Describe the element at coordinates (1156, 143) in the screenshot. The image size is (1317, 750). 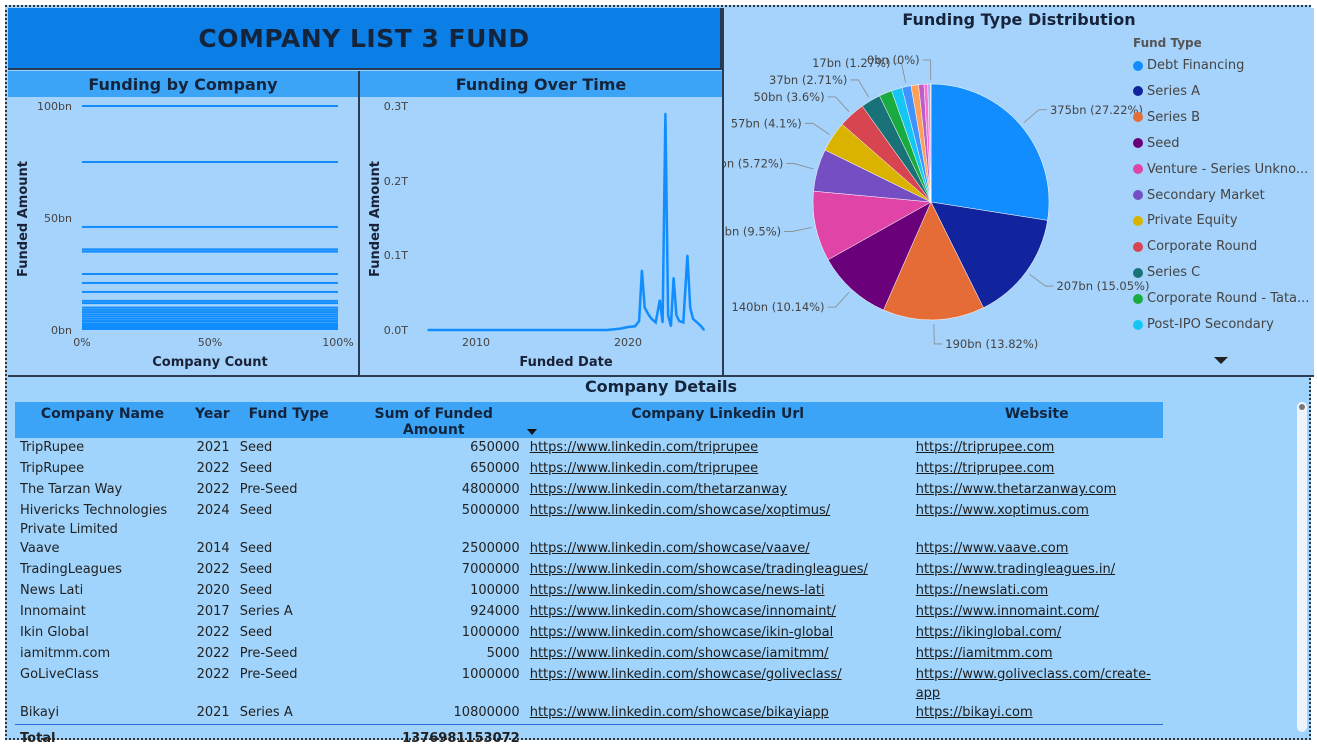
I see `legend-item: Seed` at that location.